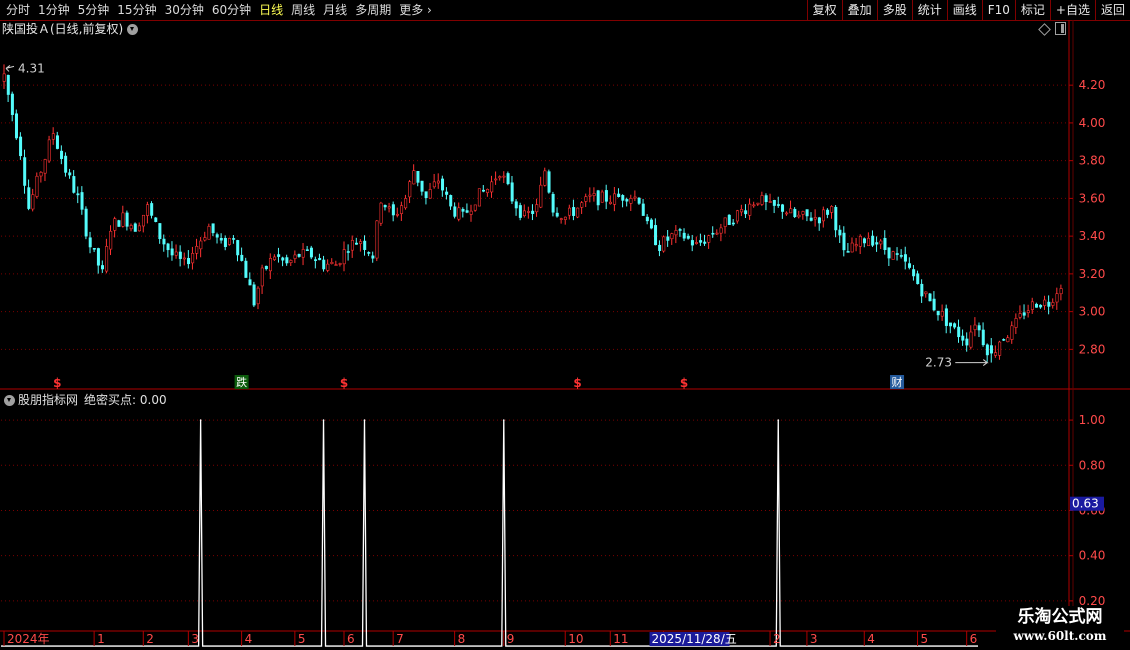 Image resolution: width=1130 pixels, height=650 pixels. What do you see at coordinates (10, 68) in the screenshot?
I see `high-arrow-icon` at bounding box center [10, 68].